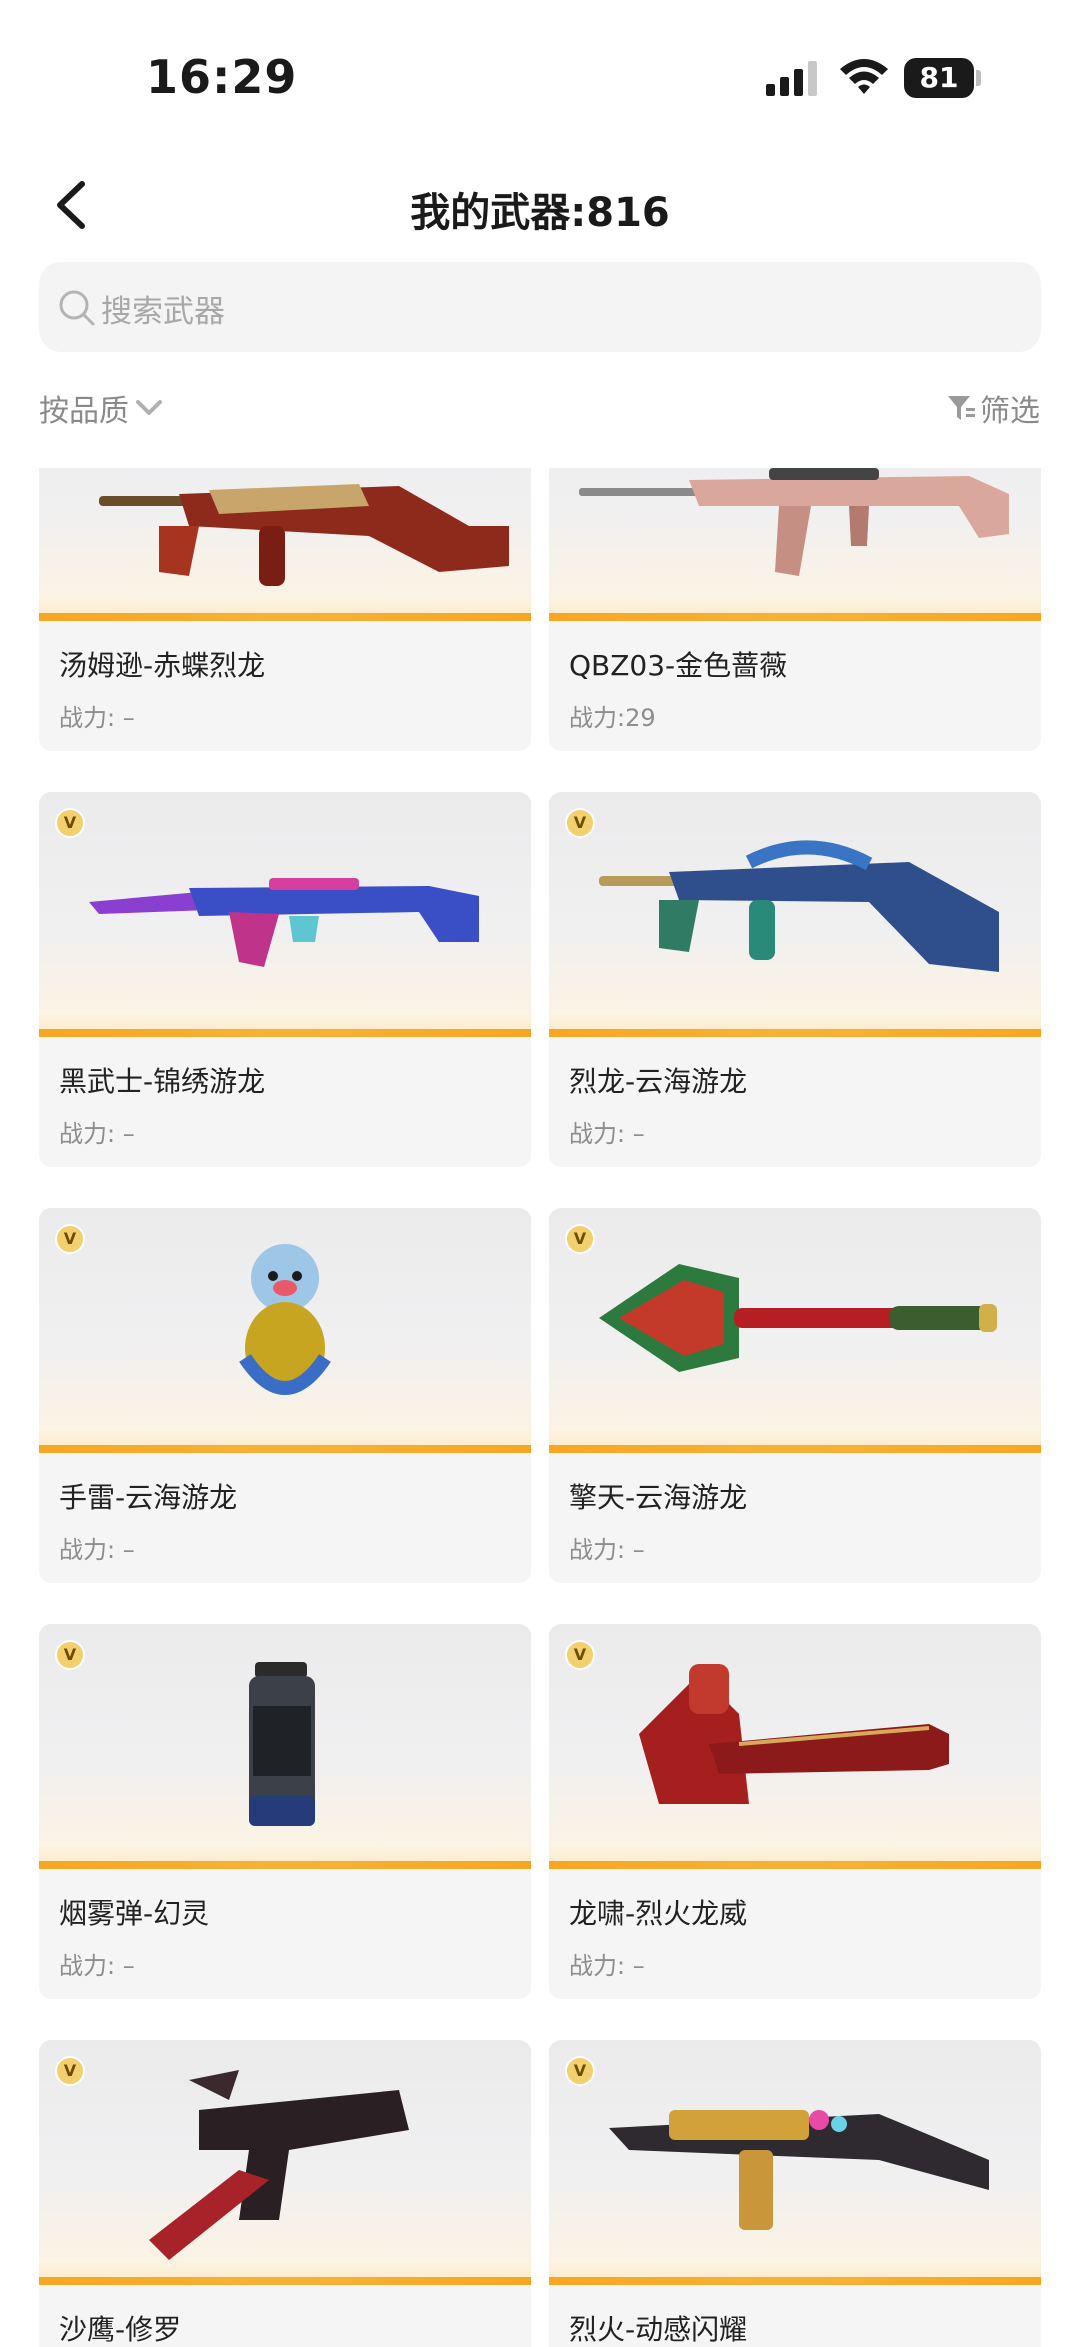  I want to click on weapon-card: V 龙啸-烈火龙威 战力: –, so click(795, 1811).